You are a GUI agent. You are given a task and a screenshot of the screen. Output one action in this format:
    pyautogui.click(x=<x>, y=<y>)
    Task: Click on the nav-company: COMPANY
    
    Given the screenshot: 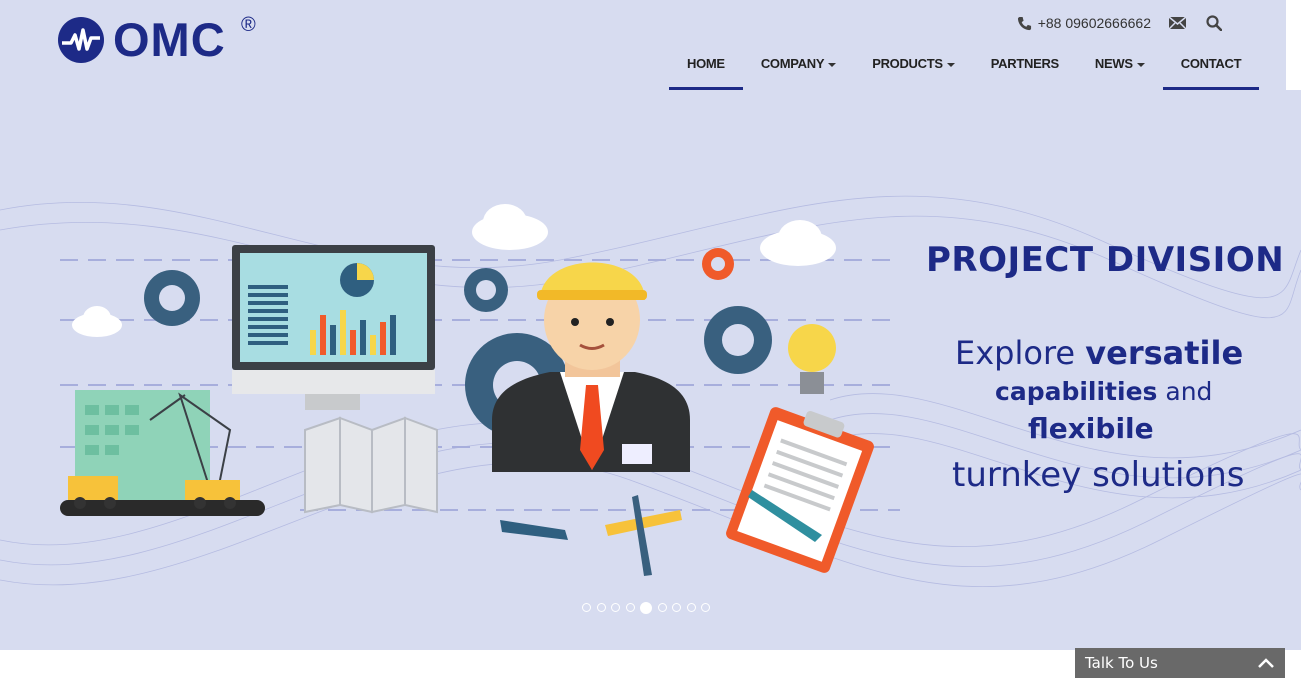 What is the action you would take?
    pyautogui.click(x=798, y=69)
    